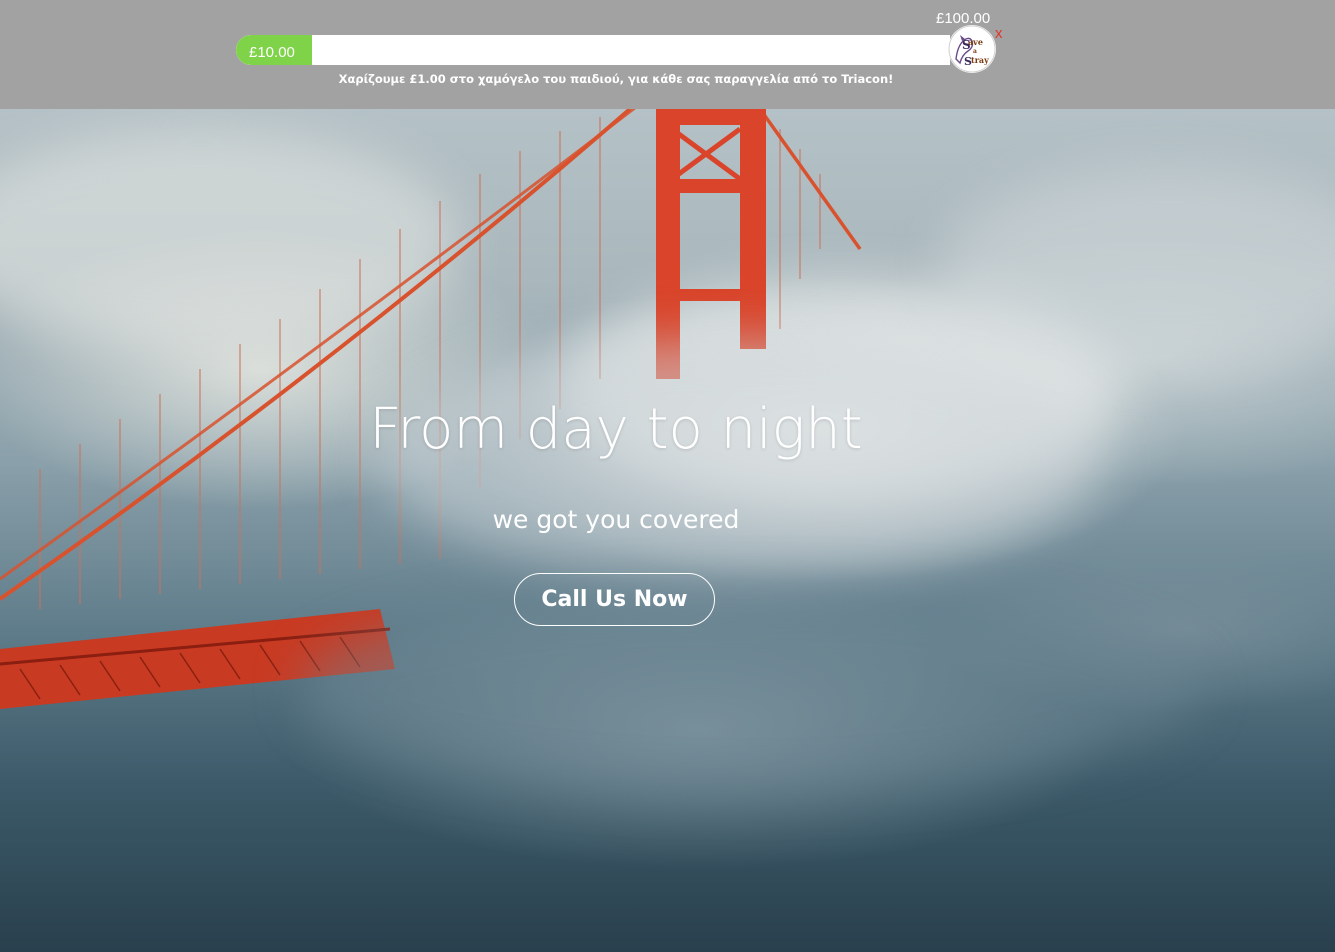  What do you see at coordinates (616, 429) in the screenshot?
I see `hero-title: From day to night` at bounding box center [616, 429].